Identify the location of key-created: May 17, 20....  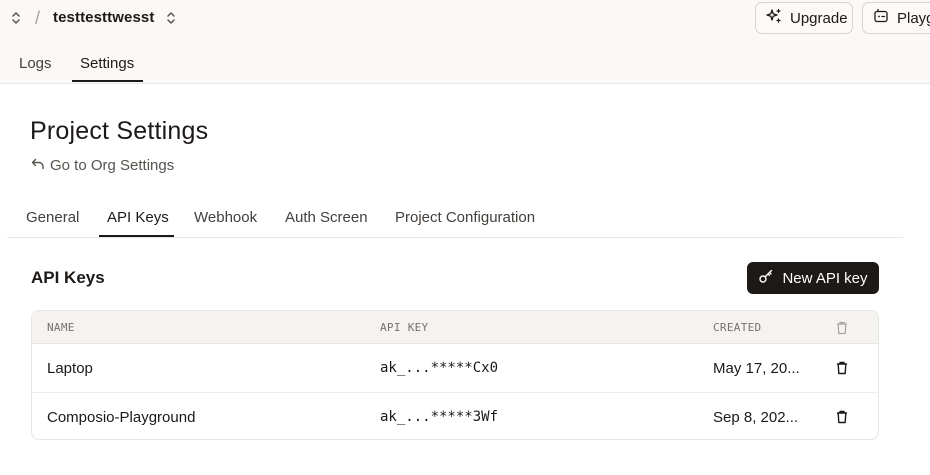
(756, 368).